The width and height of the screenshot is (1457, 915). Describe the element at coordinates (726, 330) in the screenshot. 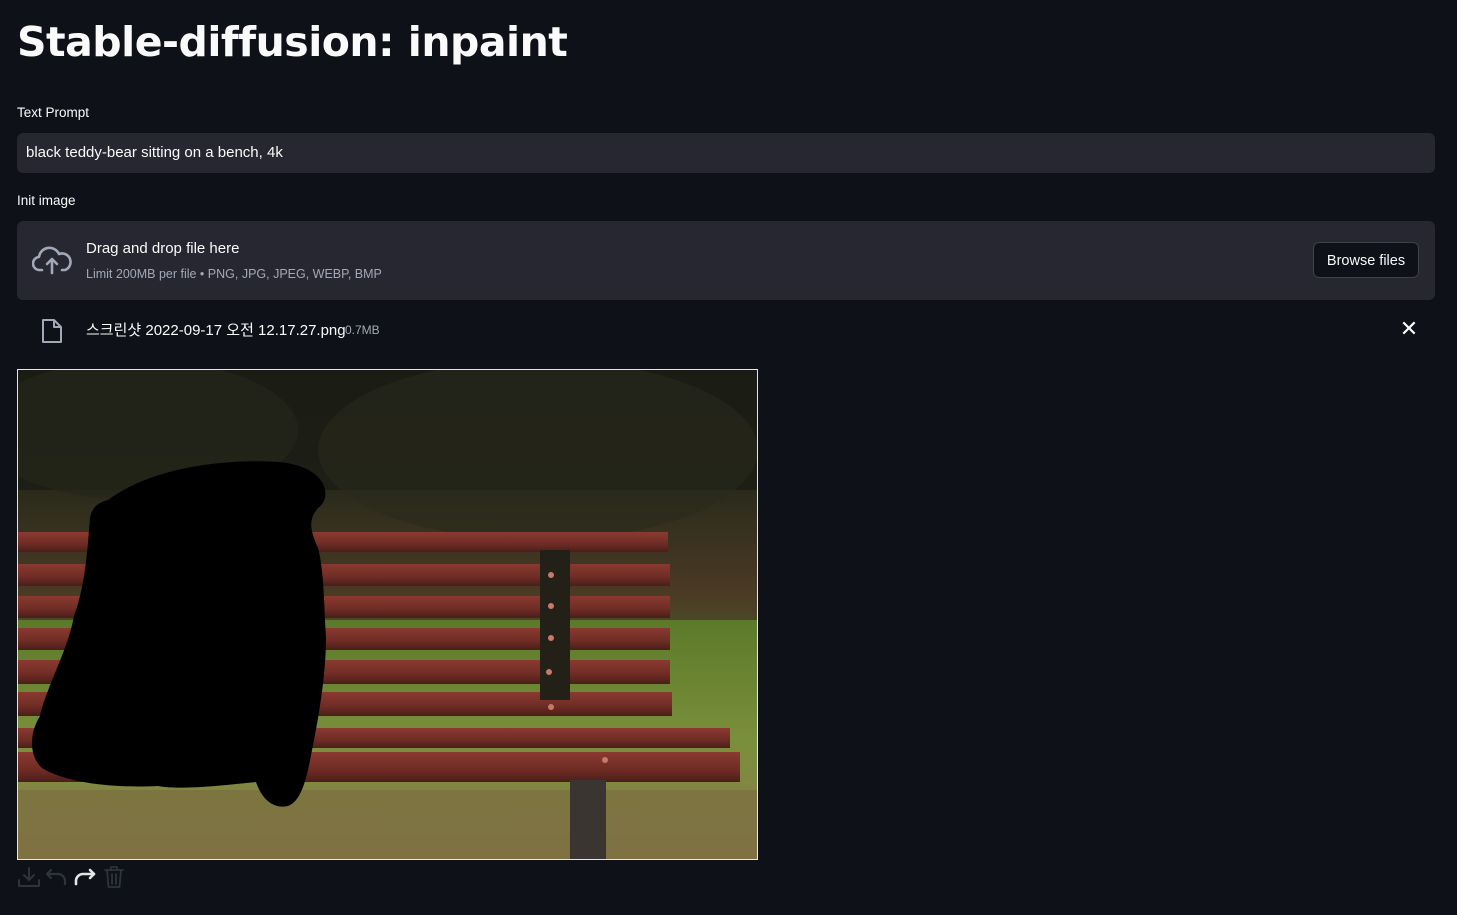

I see `uploaded-file-item: 스크린샷 2022-09-17 오전 12.17.27.png 0.7MB ✕` at that location.